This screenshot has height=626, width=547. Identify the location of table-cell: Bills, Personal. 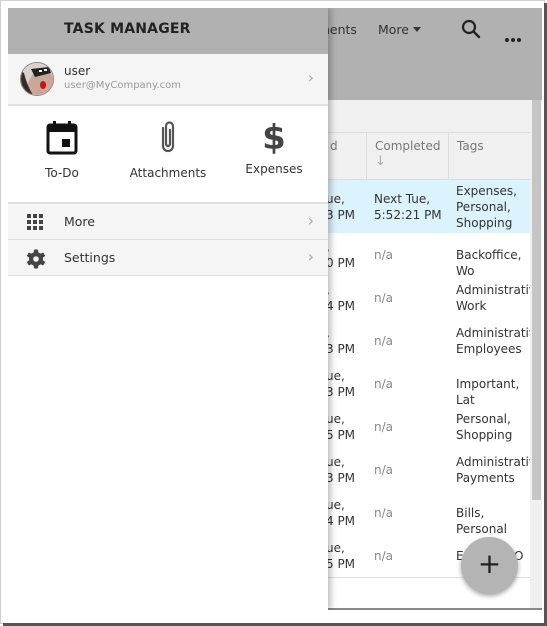
(482, 520).